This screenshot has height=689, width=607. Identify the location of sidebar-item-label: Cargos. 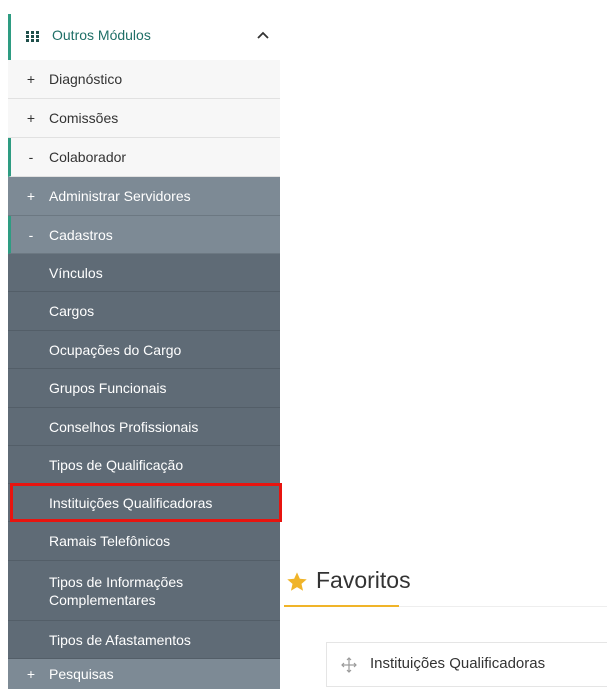
(72, 311).